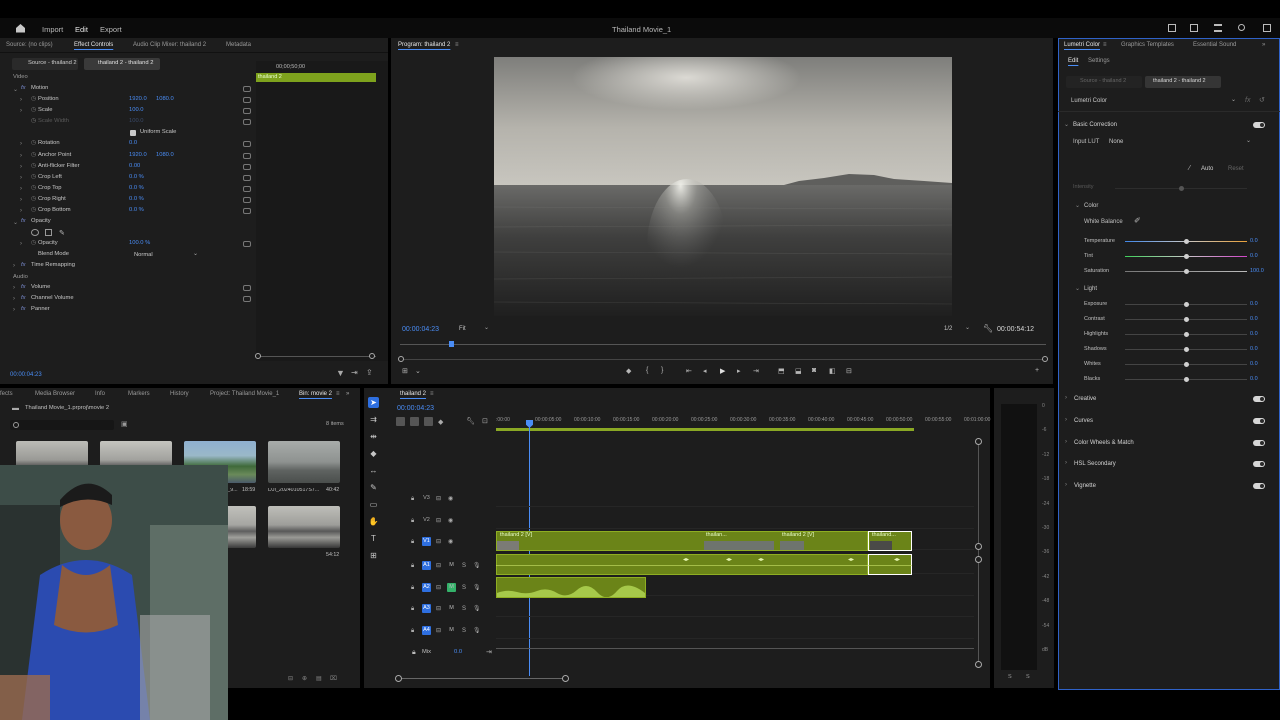  Describe the element at coordinates (304, 678) in the screenshot. I see `find-icon: ⊕` at that location.